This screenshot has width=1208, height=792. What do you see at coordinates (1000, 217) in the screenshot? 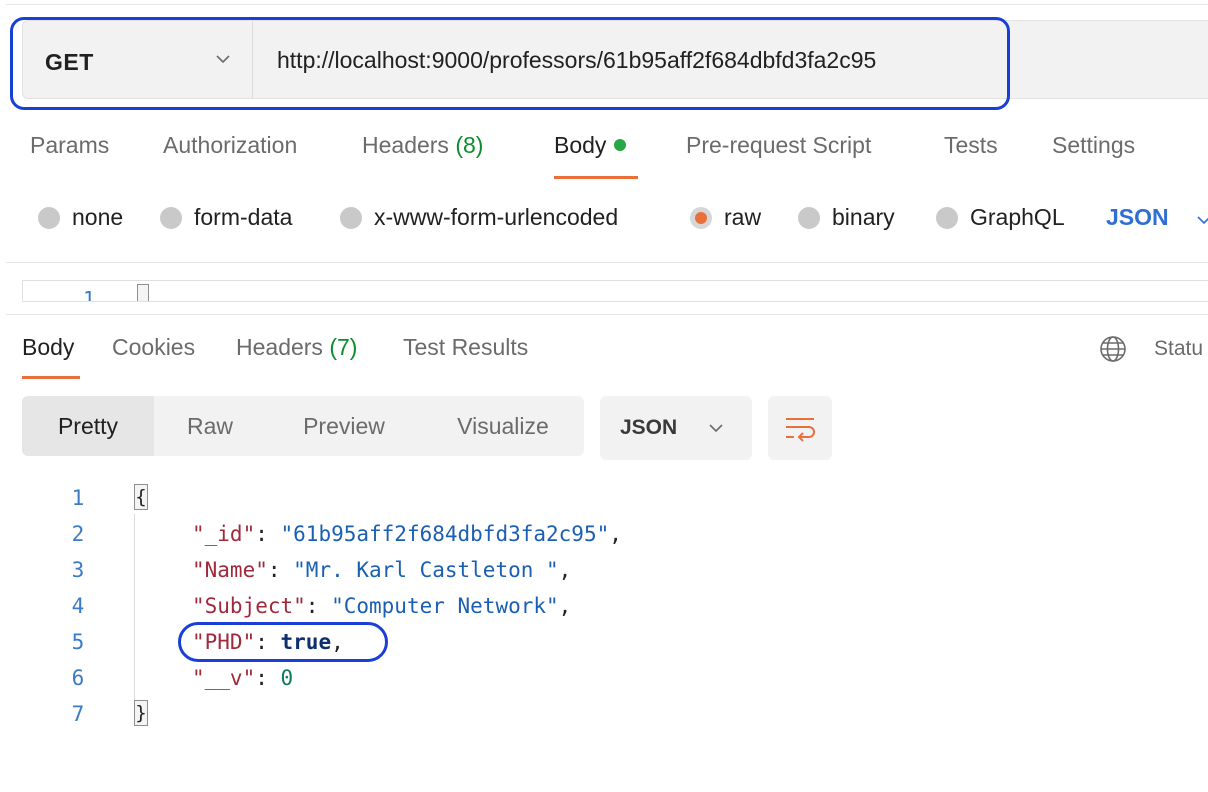
I see `radio-graphql: GraphQL` at bounding box center [1000, 217].